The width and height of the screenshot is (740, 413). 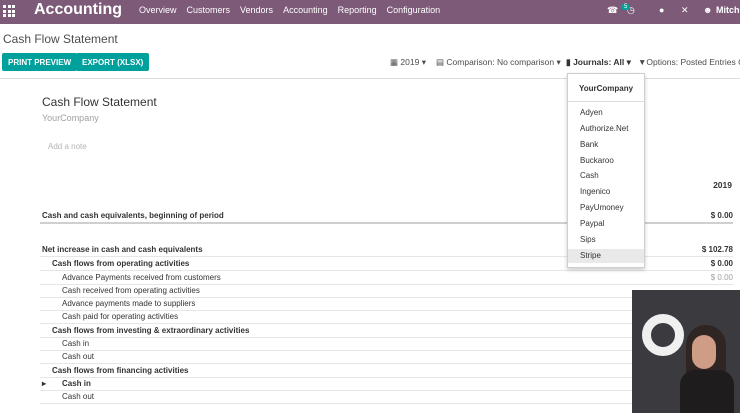 What do you see at coordinates (67, 146) in the screenshot?
I see `add-note-field: Add a note` at bounding box center [67, 146].